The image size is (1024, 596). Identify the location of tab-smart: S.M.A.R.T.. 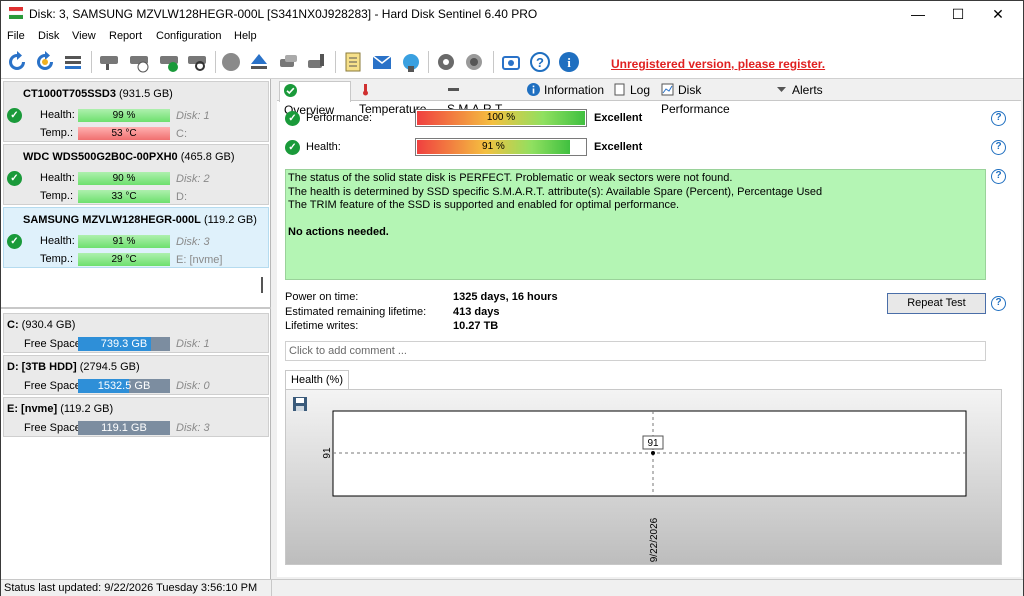
(482, 98).